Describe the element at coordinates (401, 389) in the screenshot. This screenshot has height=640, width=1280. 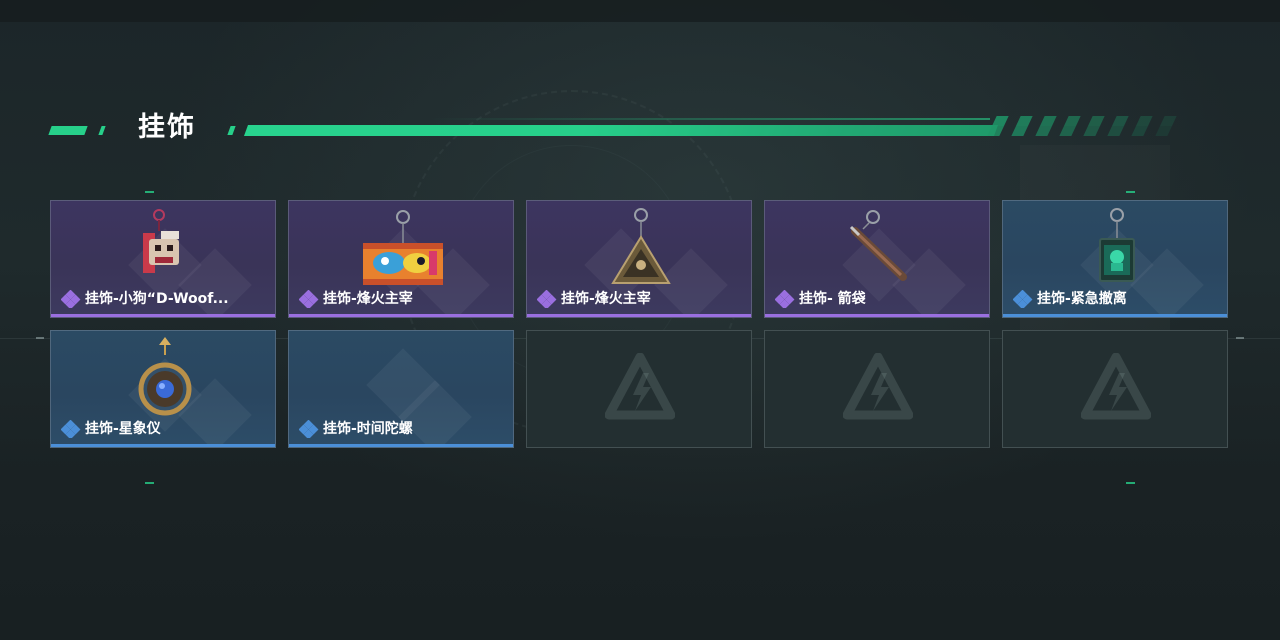
I see `charm-card: 挂饰-时间陀螺` at that location.